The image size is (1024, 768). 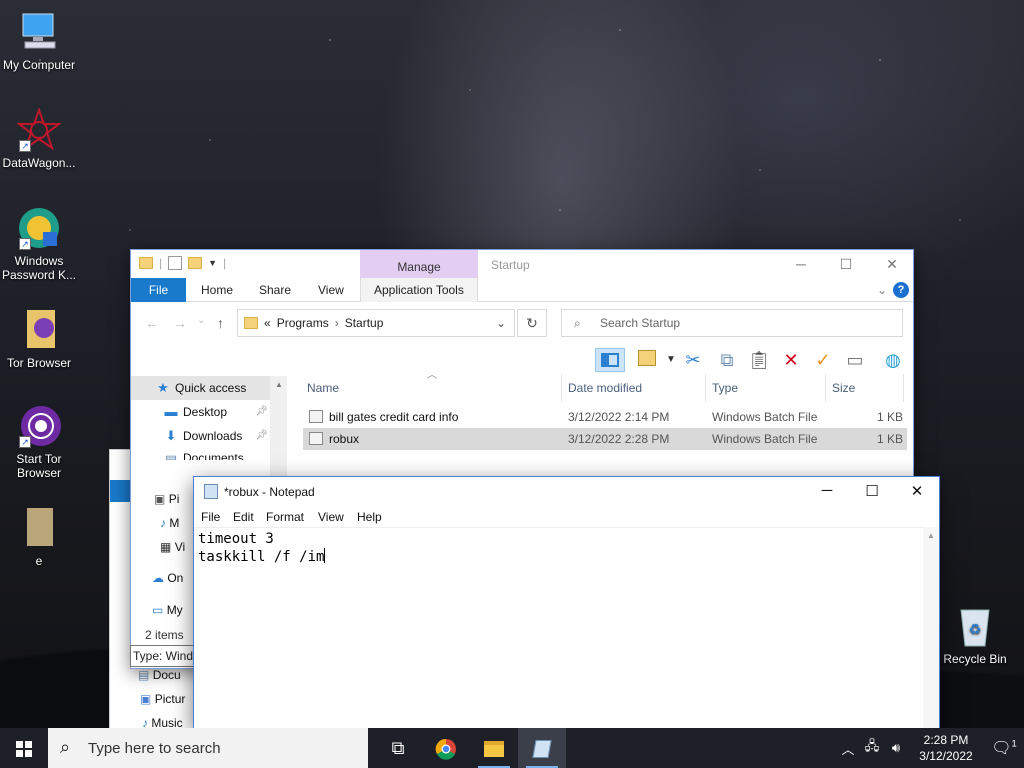 I want to click on paste-icon: 📋︎, so click(x=759, y=360).